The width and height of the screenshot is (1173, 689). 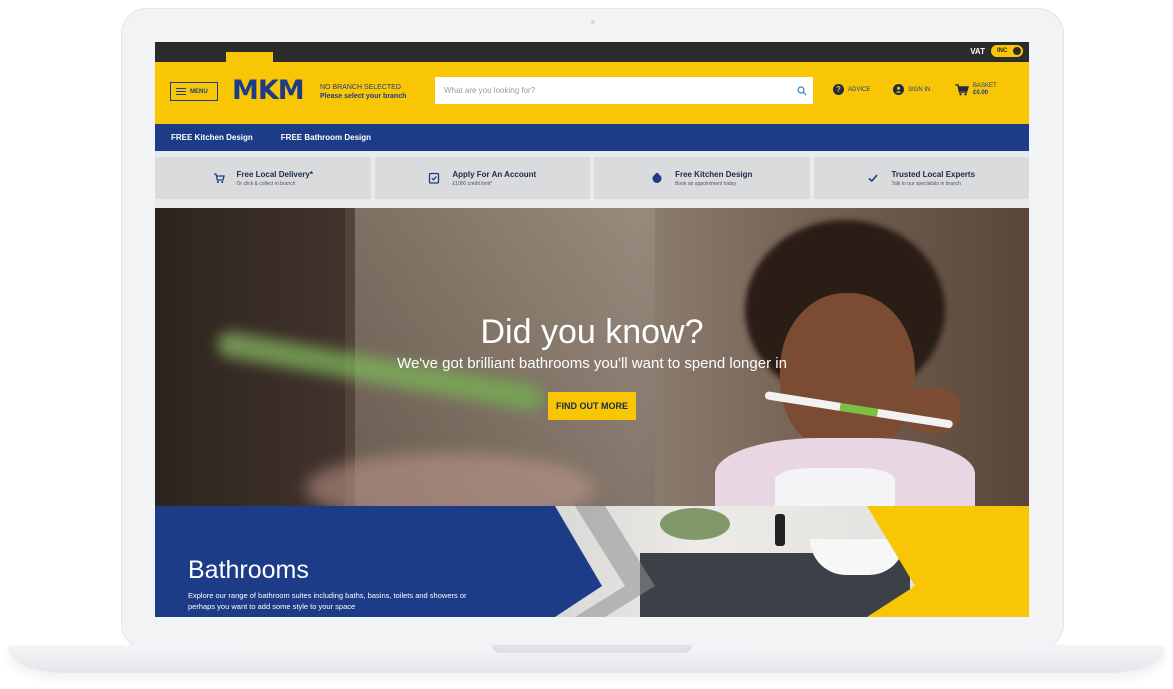 What do you see at coordinates (494, 174) in the screenshot?
I see `benefit-title: Apply For An Account` at bounding box center [494, 174].